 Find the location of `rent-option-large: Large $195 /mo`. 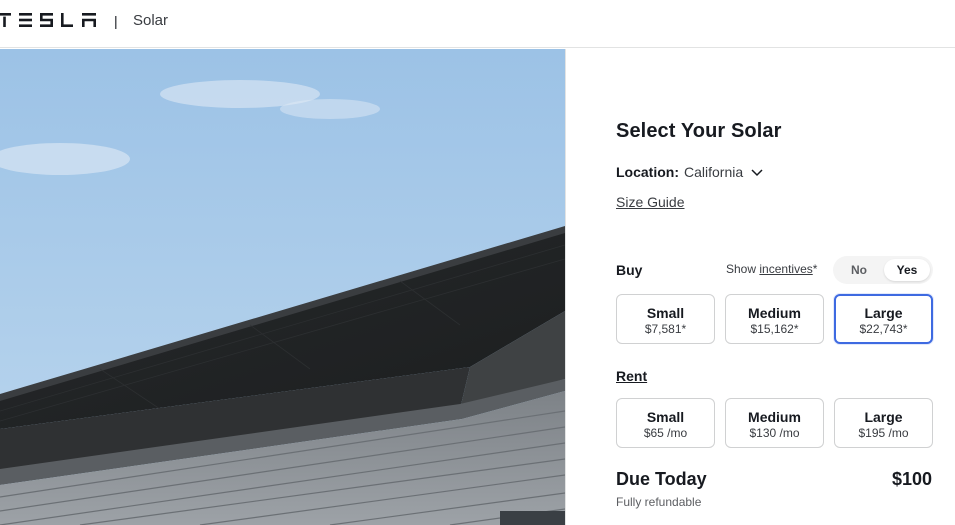

rent-option-large: Large $195 /mo is located at coordinates (883, 423).